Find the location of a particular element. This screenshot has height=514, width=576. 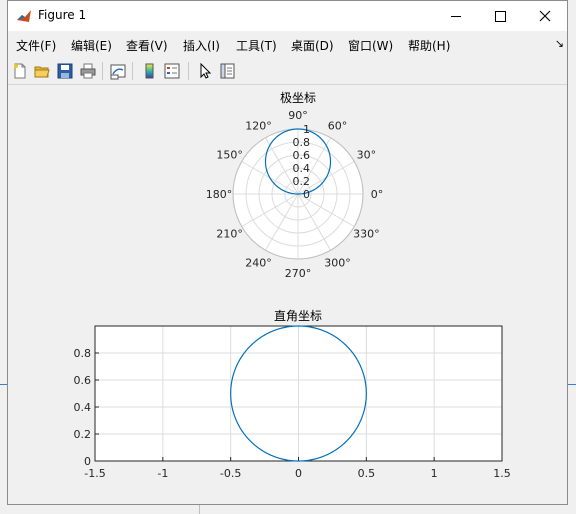

link-plot-icon is located at coordinates (118, 71).